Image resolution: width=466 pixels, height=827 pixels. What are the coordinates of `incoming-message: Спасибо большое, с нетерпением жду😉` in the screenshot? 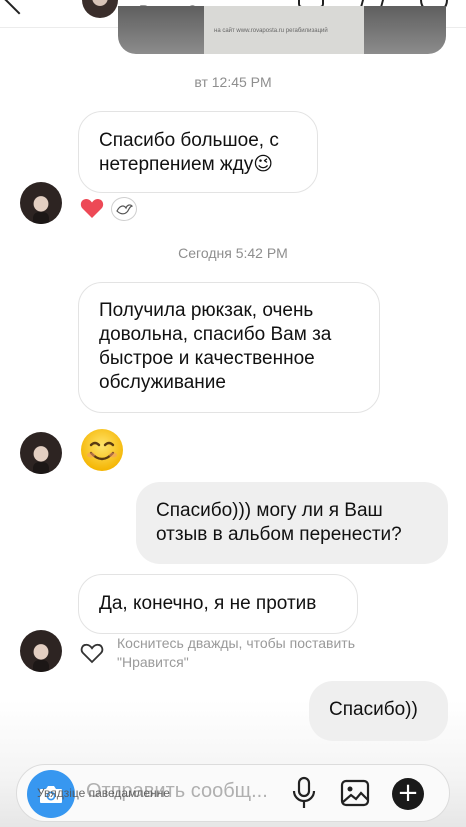 It's located at (198, 152).